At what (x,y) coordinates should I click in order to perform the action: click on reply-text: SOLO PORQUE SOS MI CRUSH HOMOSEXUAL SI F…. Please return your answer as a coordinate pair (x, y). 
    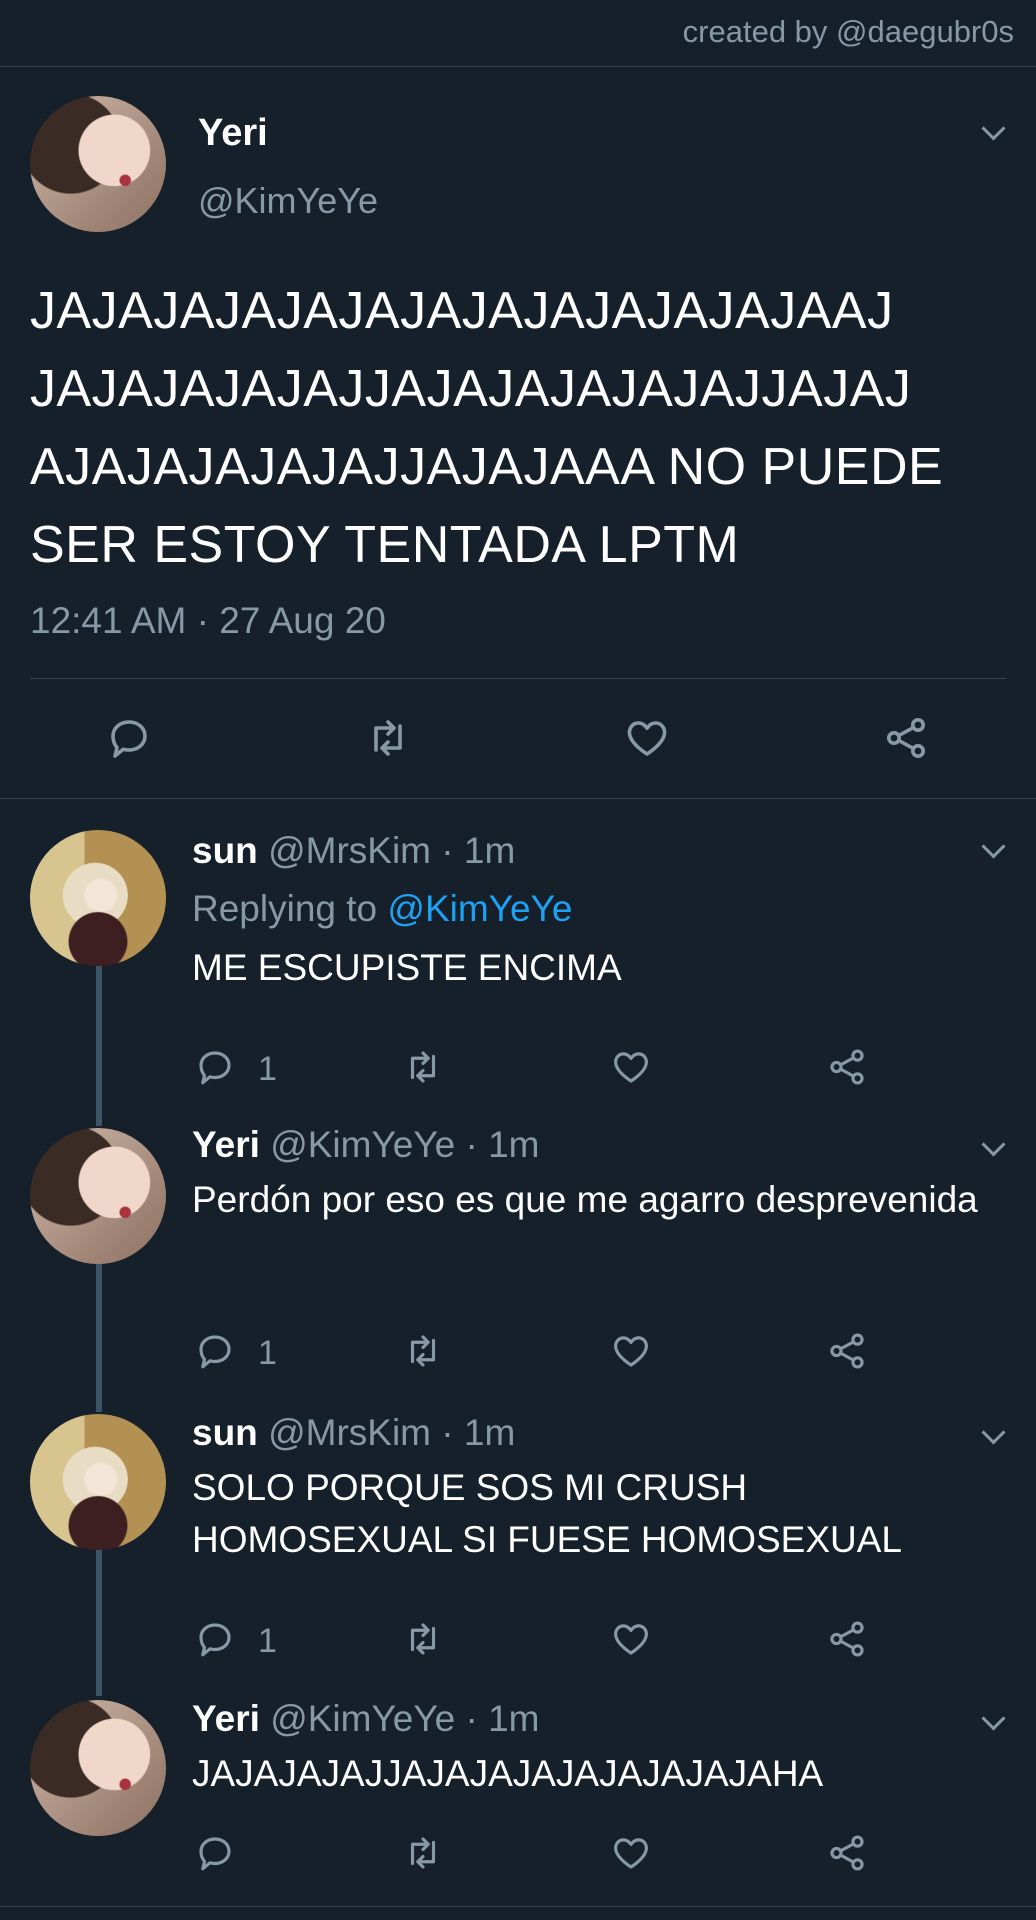
    Looking at the image, I should click on (547, 1513).